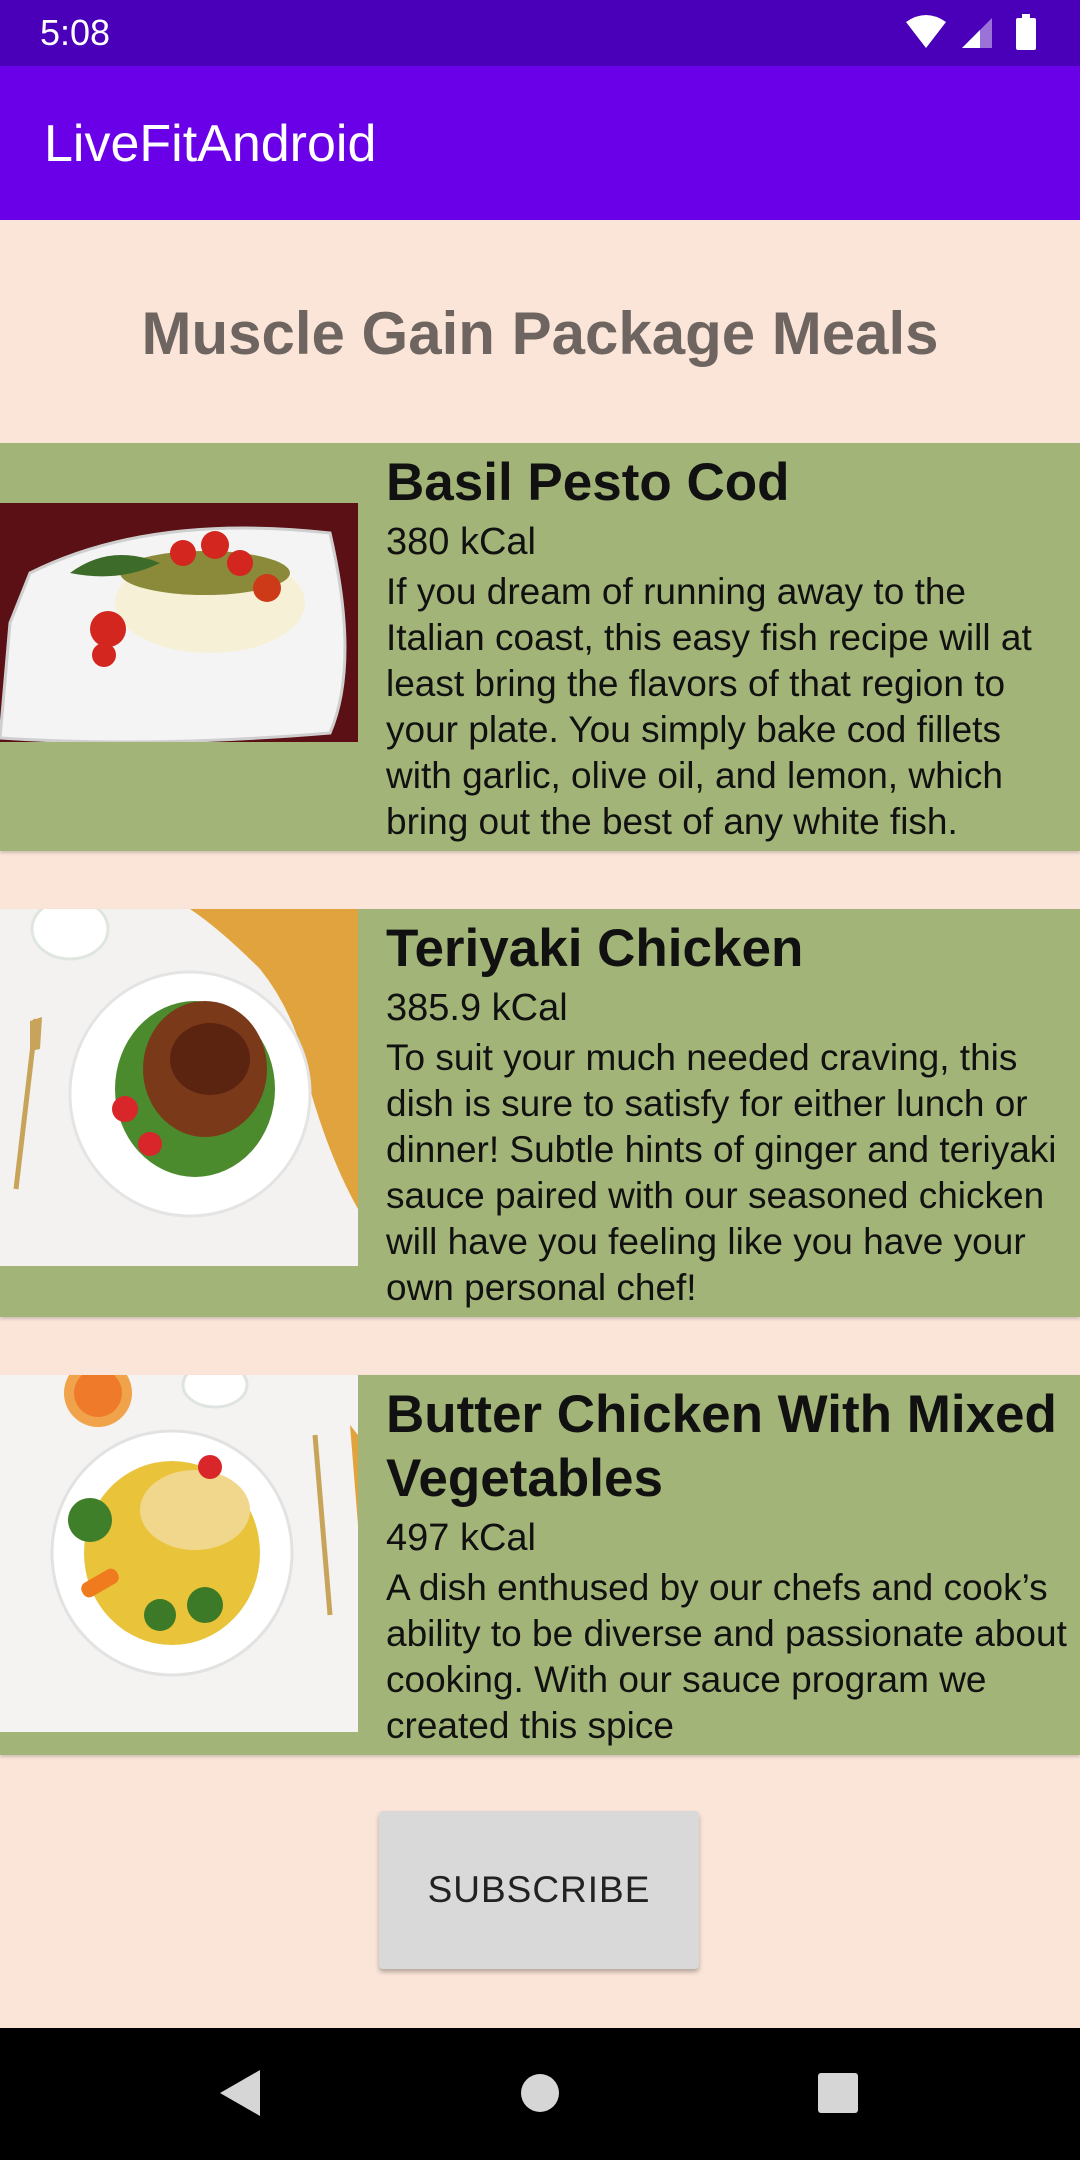 This screenshot has height=2160, width=1080. Describe the element at coordinates (179, 1553) in the screenshot. I see `meal-image-butter-chicken` at that location.